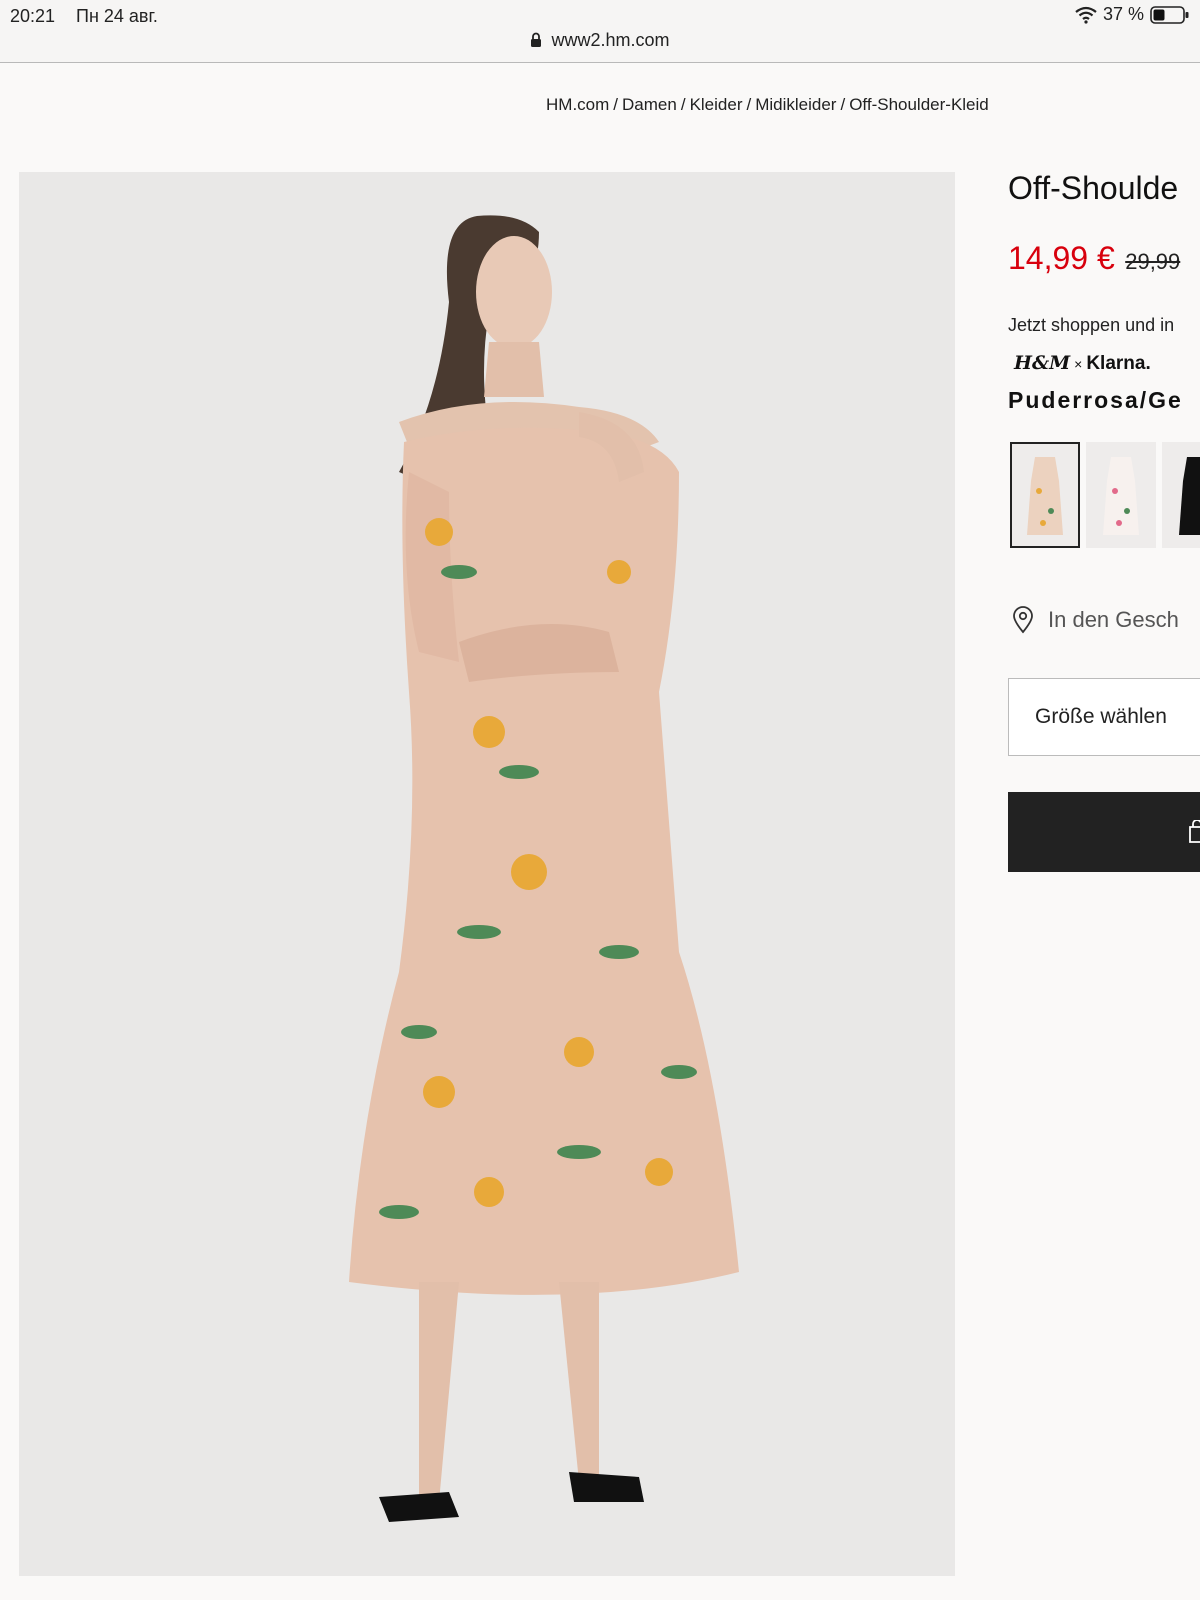  Describe the element at coordinates (1091, 325) in the screenshot. I see `klarna-promo-text: Jetzt shoppen und in` at that location.